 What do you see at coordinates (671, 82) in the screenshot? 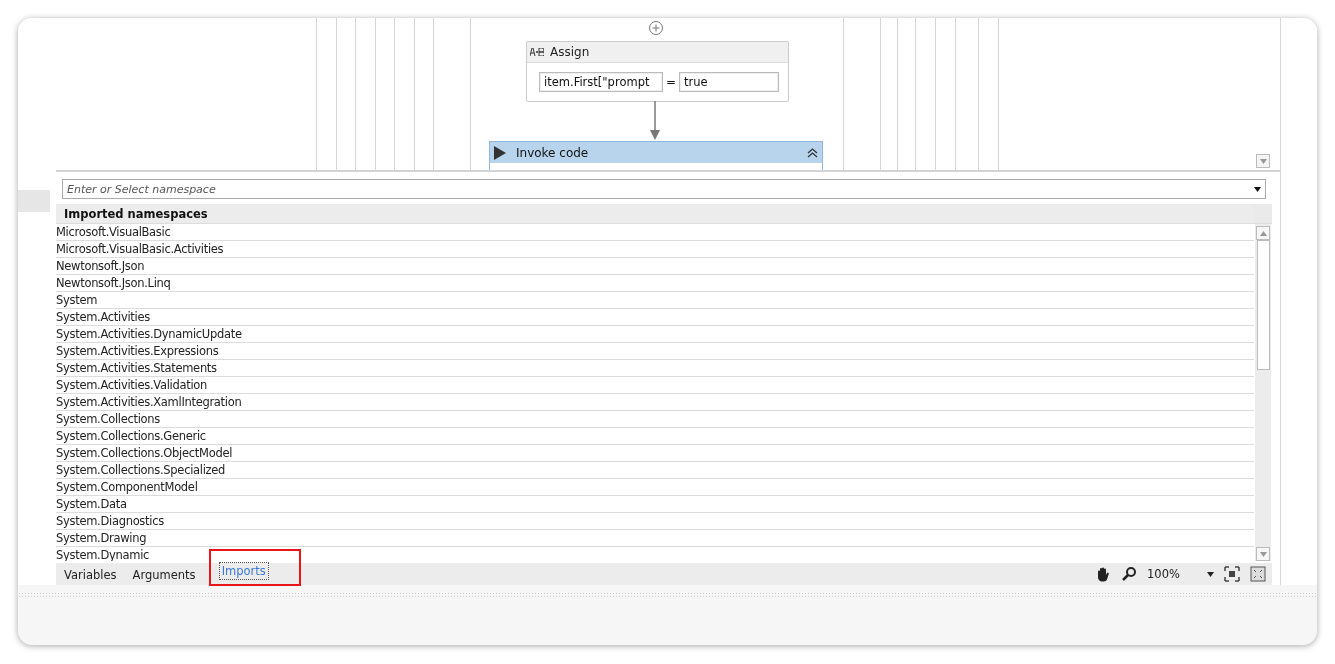
I see `assign-operator: =` at bounding box center [671, 82].